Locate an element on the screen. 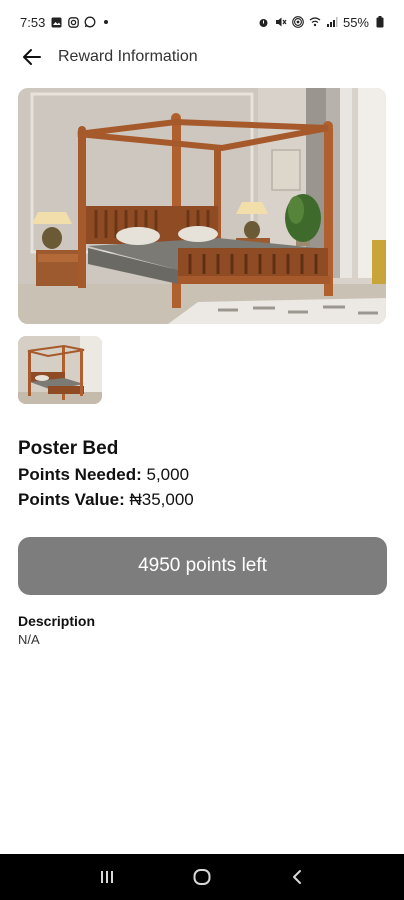 The width and height of the screenshot is (404, 900). page-title: Reward Information is located at coordinates (128, 56).